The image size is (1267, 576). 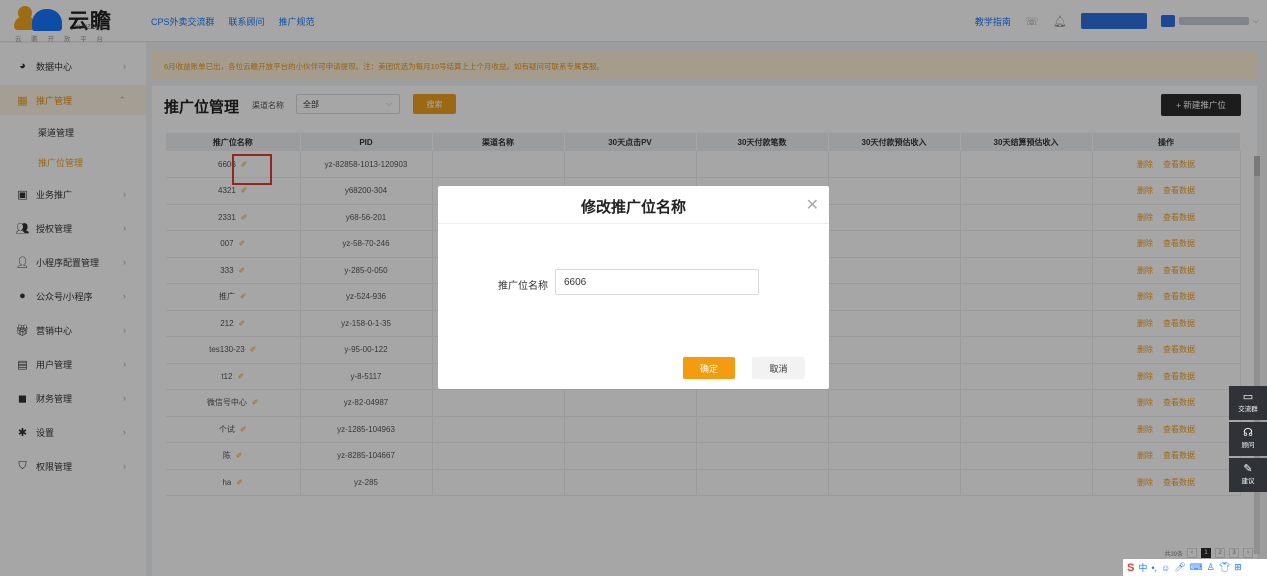 What do you see at coordinates (812, 205) in the screenshot?
I see `close-icon: ✕` at bounding box center [812, 205].